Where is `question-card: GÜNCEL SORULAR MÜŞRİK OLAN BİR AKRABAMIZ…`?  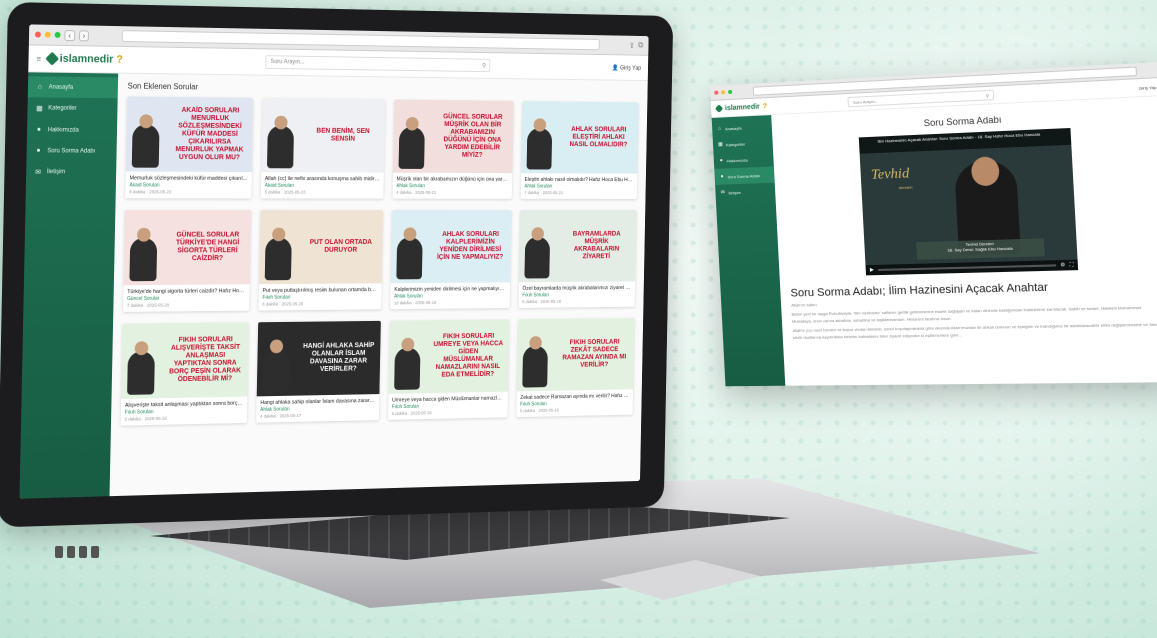
question-card: GÜNCEL SORULAR MÜŞRİK OLAN BİR AKRABAMIZ… is located at coordinates (453, 149).